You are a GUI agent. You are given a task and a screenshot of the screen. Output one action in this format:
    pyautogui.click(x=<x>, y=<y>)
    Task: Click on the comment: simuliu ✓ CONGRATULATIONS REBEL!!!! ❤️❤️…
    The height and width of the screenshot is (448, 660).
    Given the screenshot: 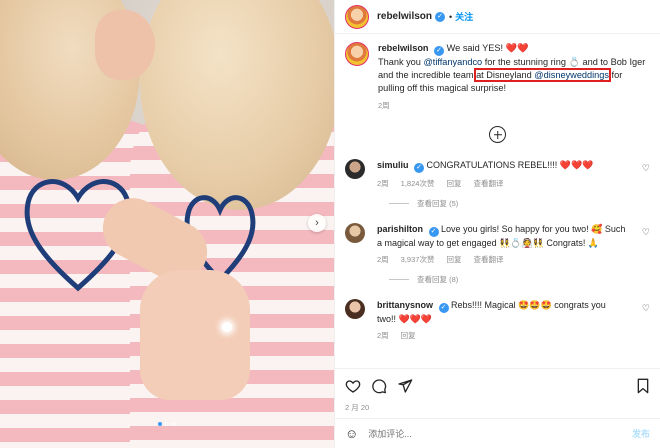 What is the action you would take?
    pyautogui.click(x=497, y=174)
    